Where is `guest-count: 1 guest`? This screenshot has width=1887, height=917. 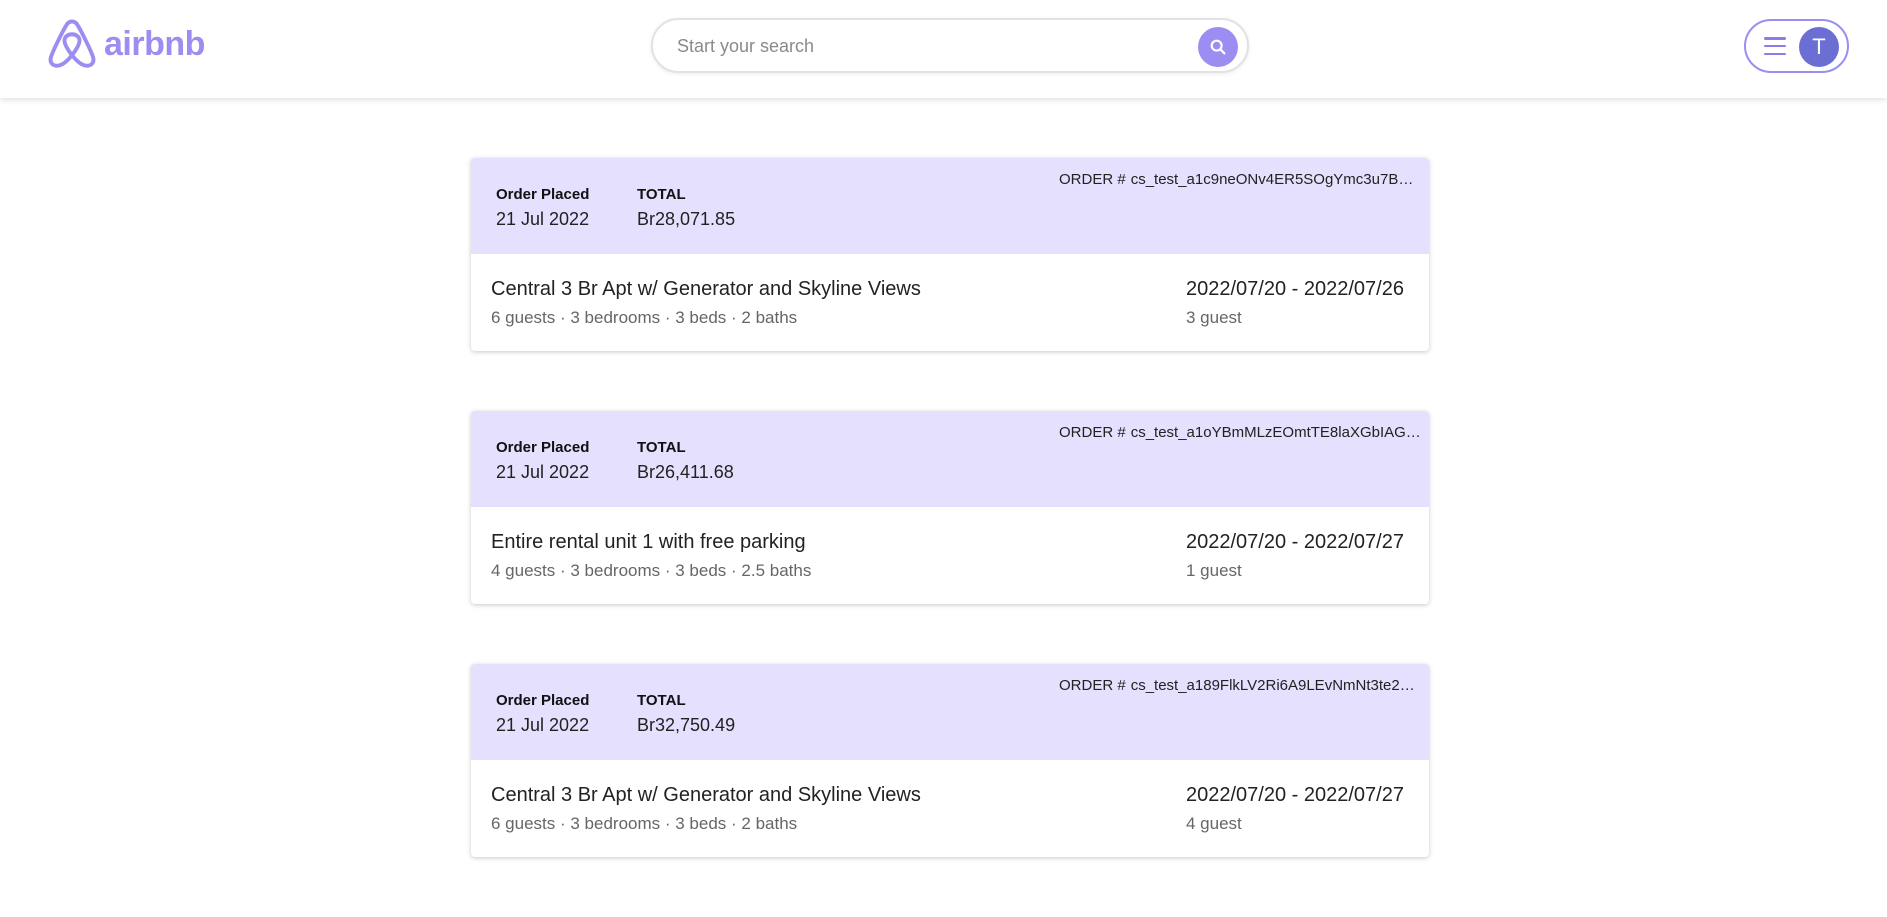 guest-count: 1 guest is located at coordinates (1214, 570).